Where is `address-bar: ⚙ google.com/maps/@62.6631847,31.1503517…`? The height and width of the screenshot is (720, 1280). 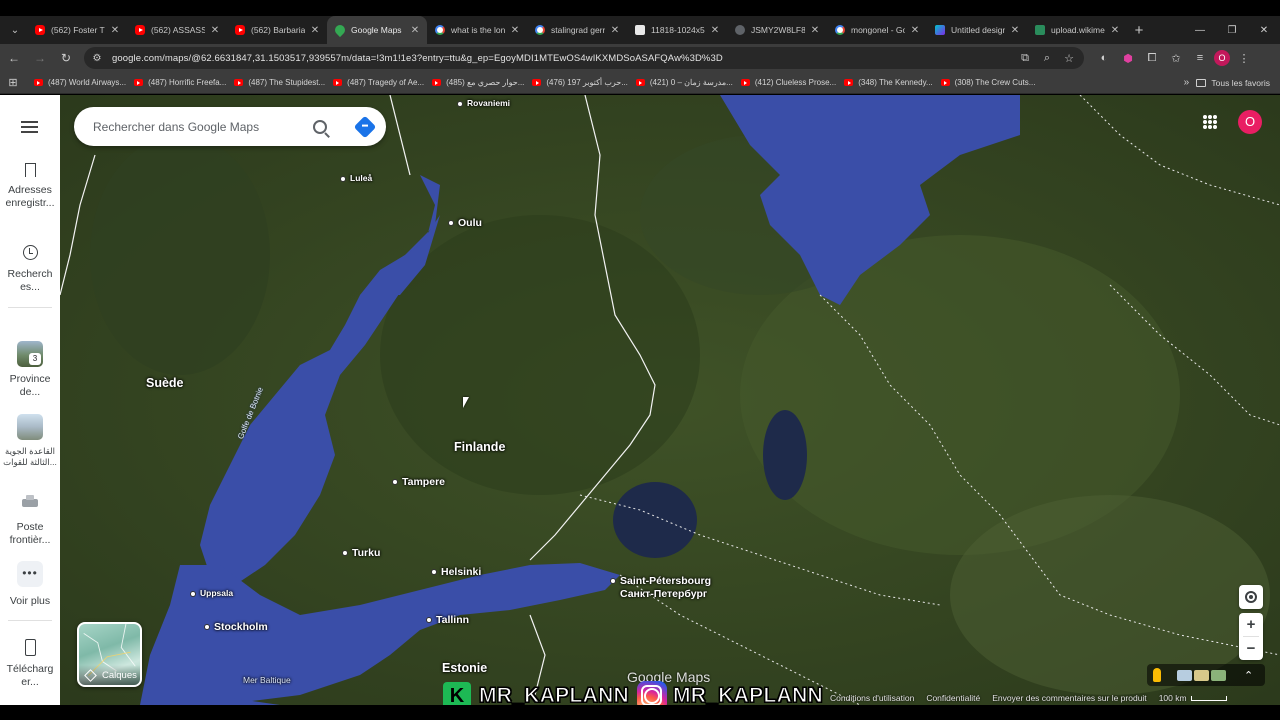 address-bar: ⚙ google.com/maps/@62.6631847,31.1503517… is located at coordinates (584, 58).